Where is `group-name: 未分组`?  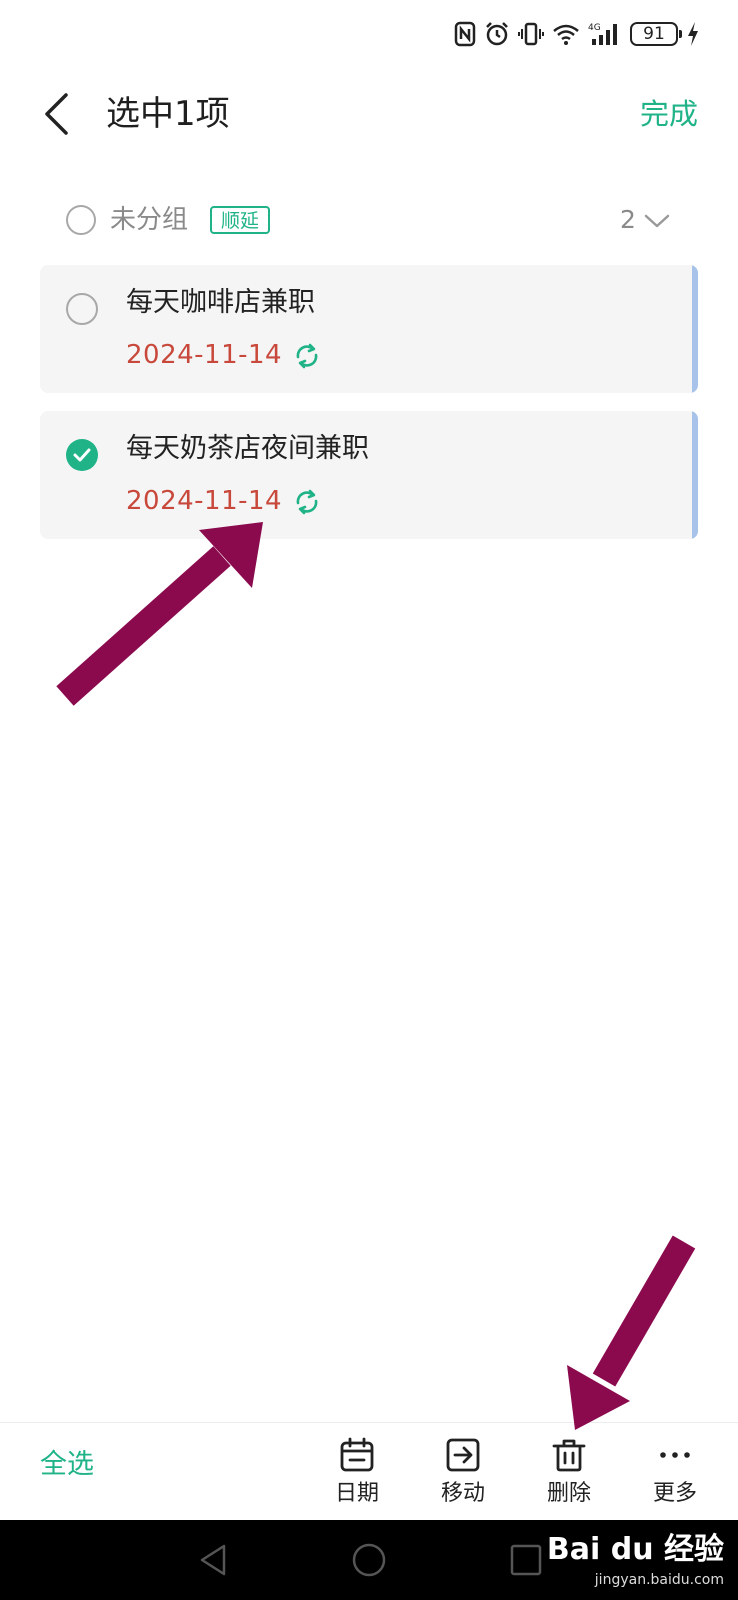
group-name: 未分组 is located at coordinates (149, 220).